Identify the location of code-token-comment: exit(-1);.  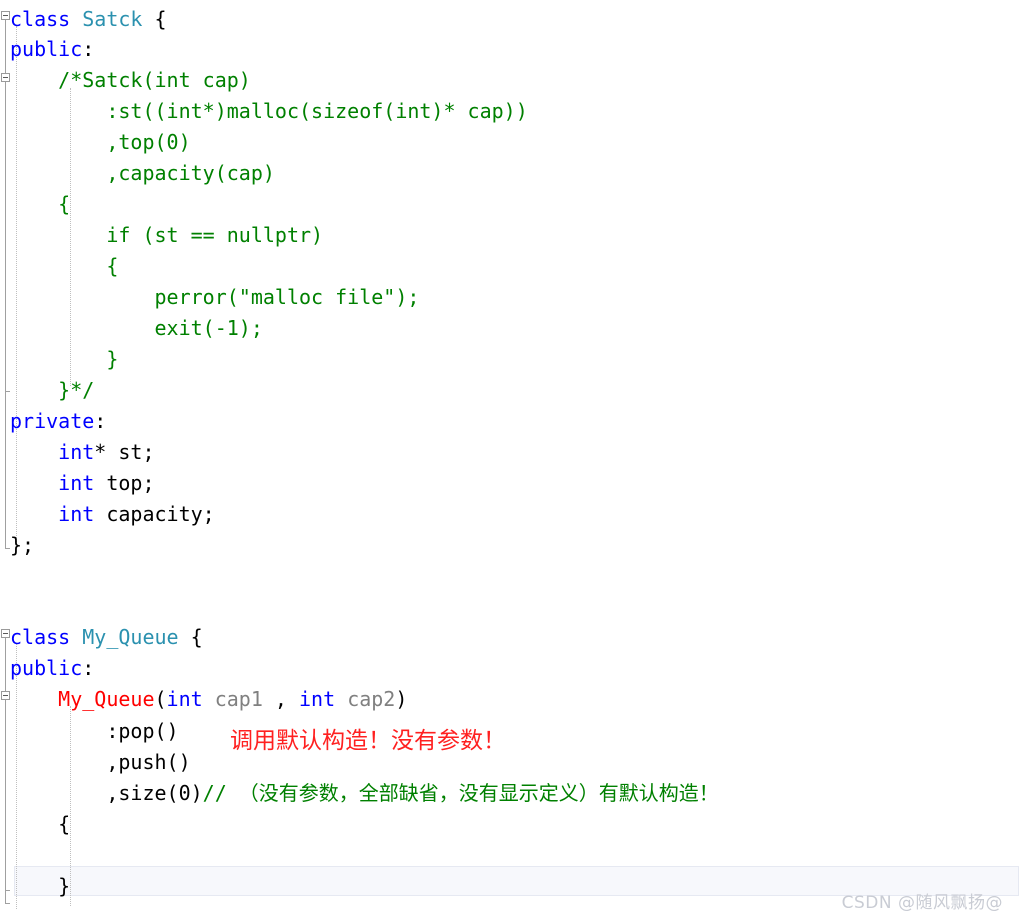
(136, 328).